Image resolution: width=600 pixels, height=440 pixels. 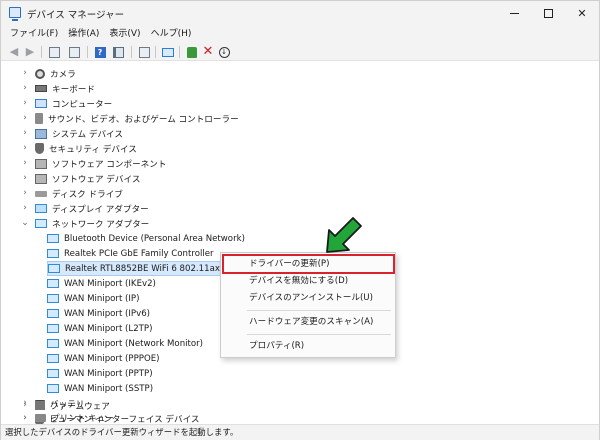 I want to click on status-bar: 選択したデバイスのドライバー更新ウィザードを起動します。, so click(x=300, y=432).